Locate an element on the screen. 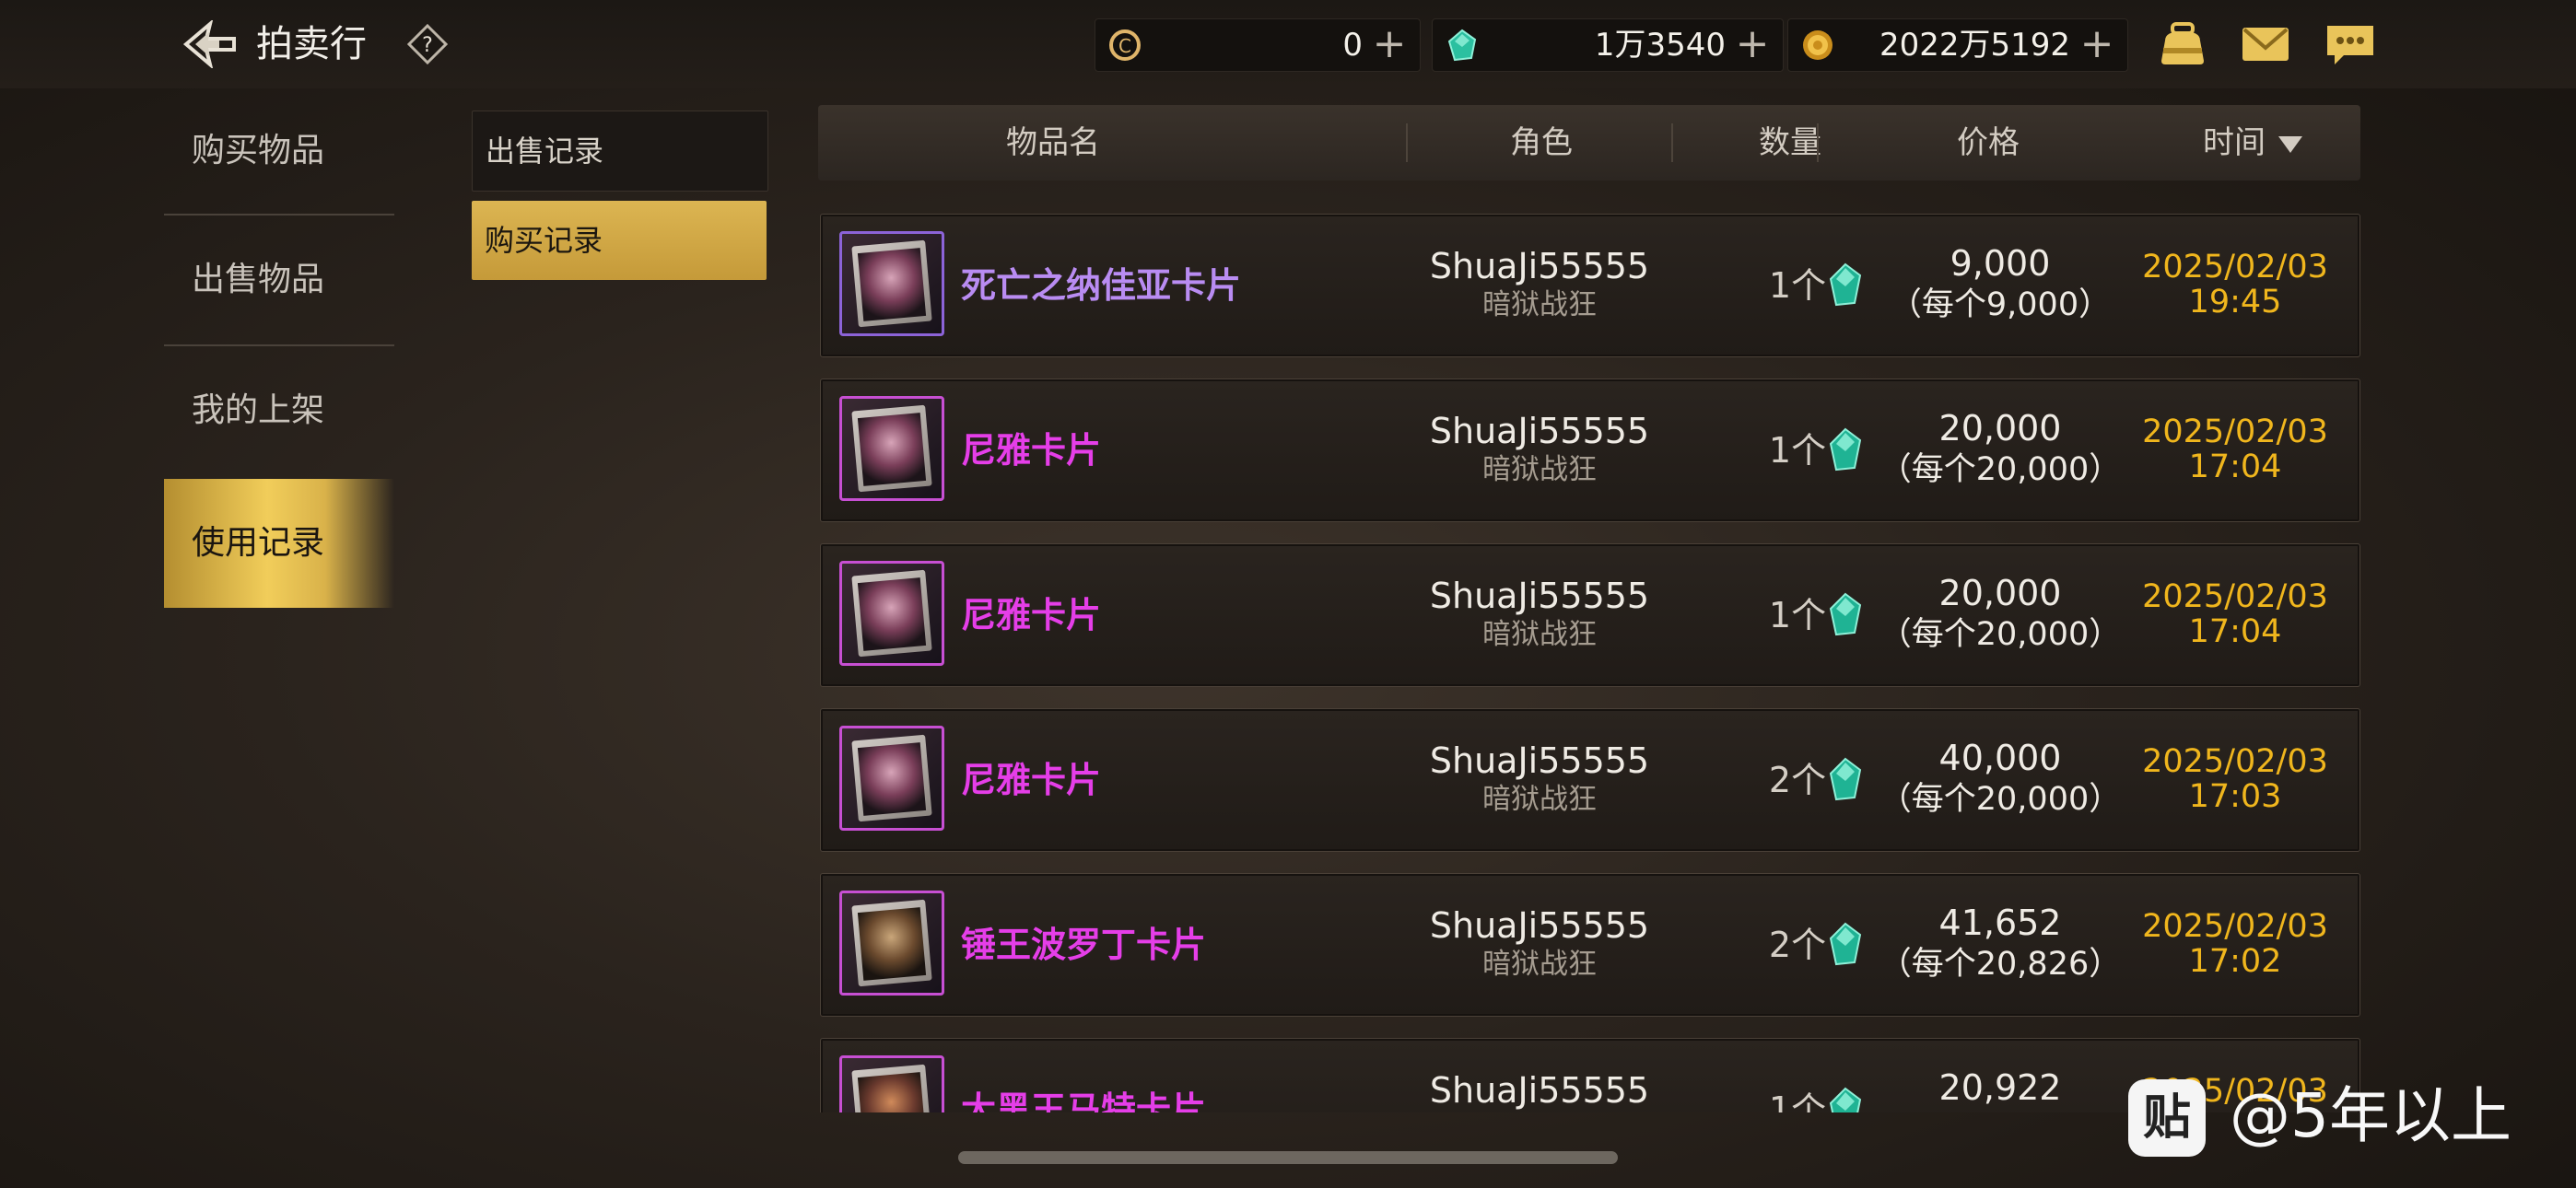 This screenshot has width=2576, height=1188. watermark-logo: 贴 is located at coordinates (2167, 1118).